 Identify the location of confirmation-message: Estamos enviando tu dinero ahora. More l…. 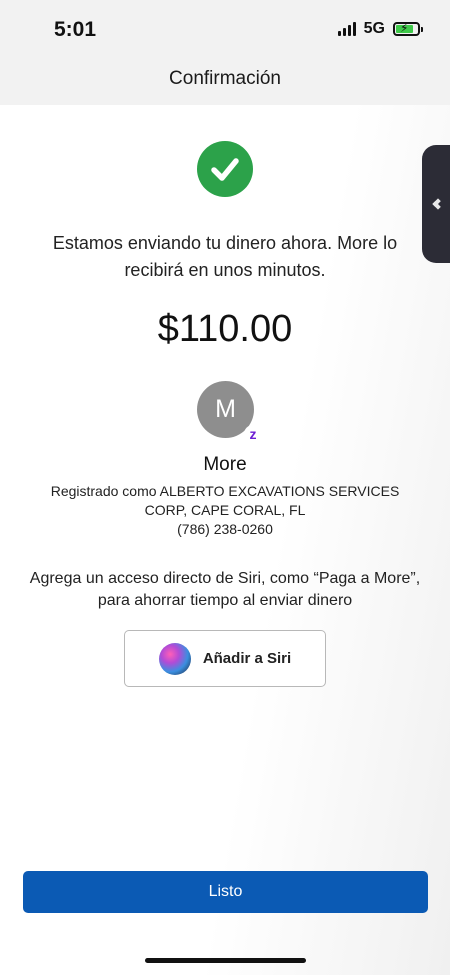
(225, 256).